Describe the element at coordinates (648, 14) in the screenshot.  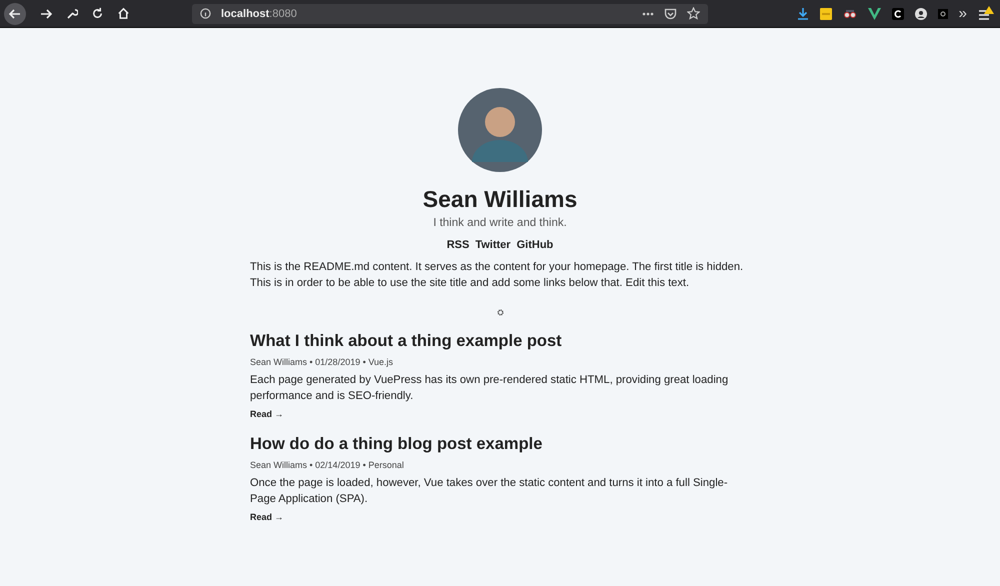
I see `more-icon` at that location.